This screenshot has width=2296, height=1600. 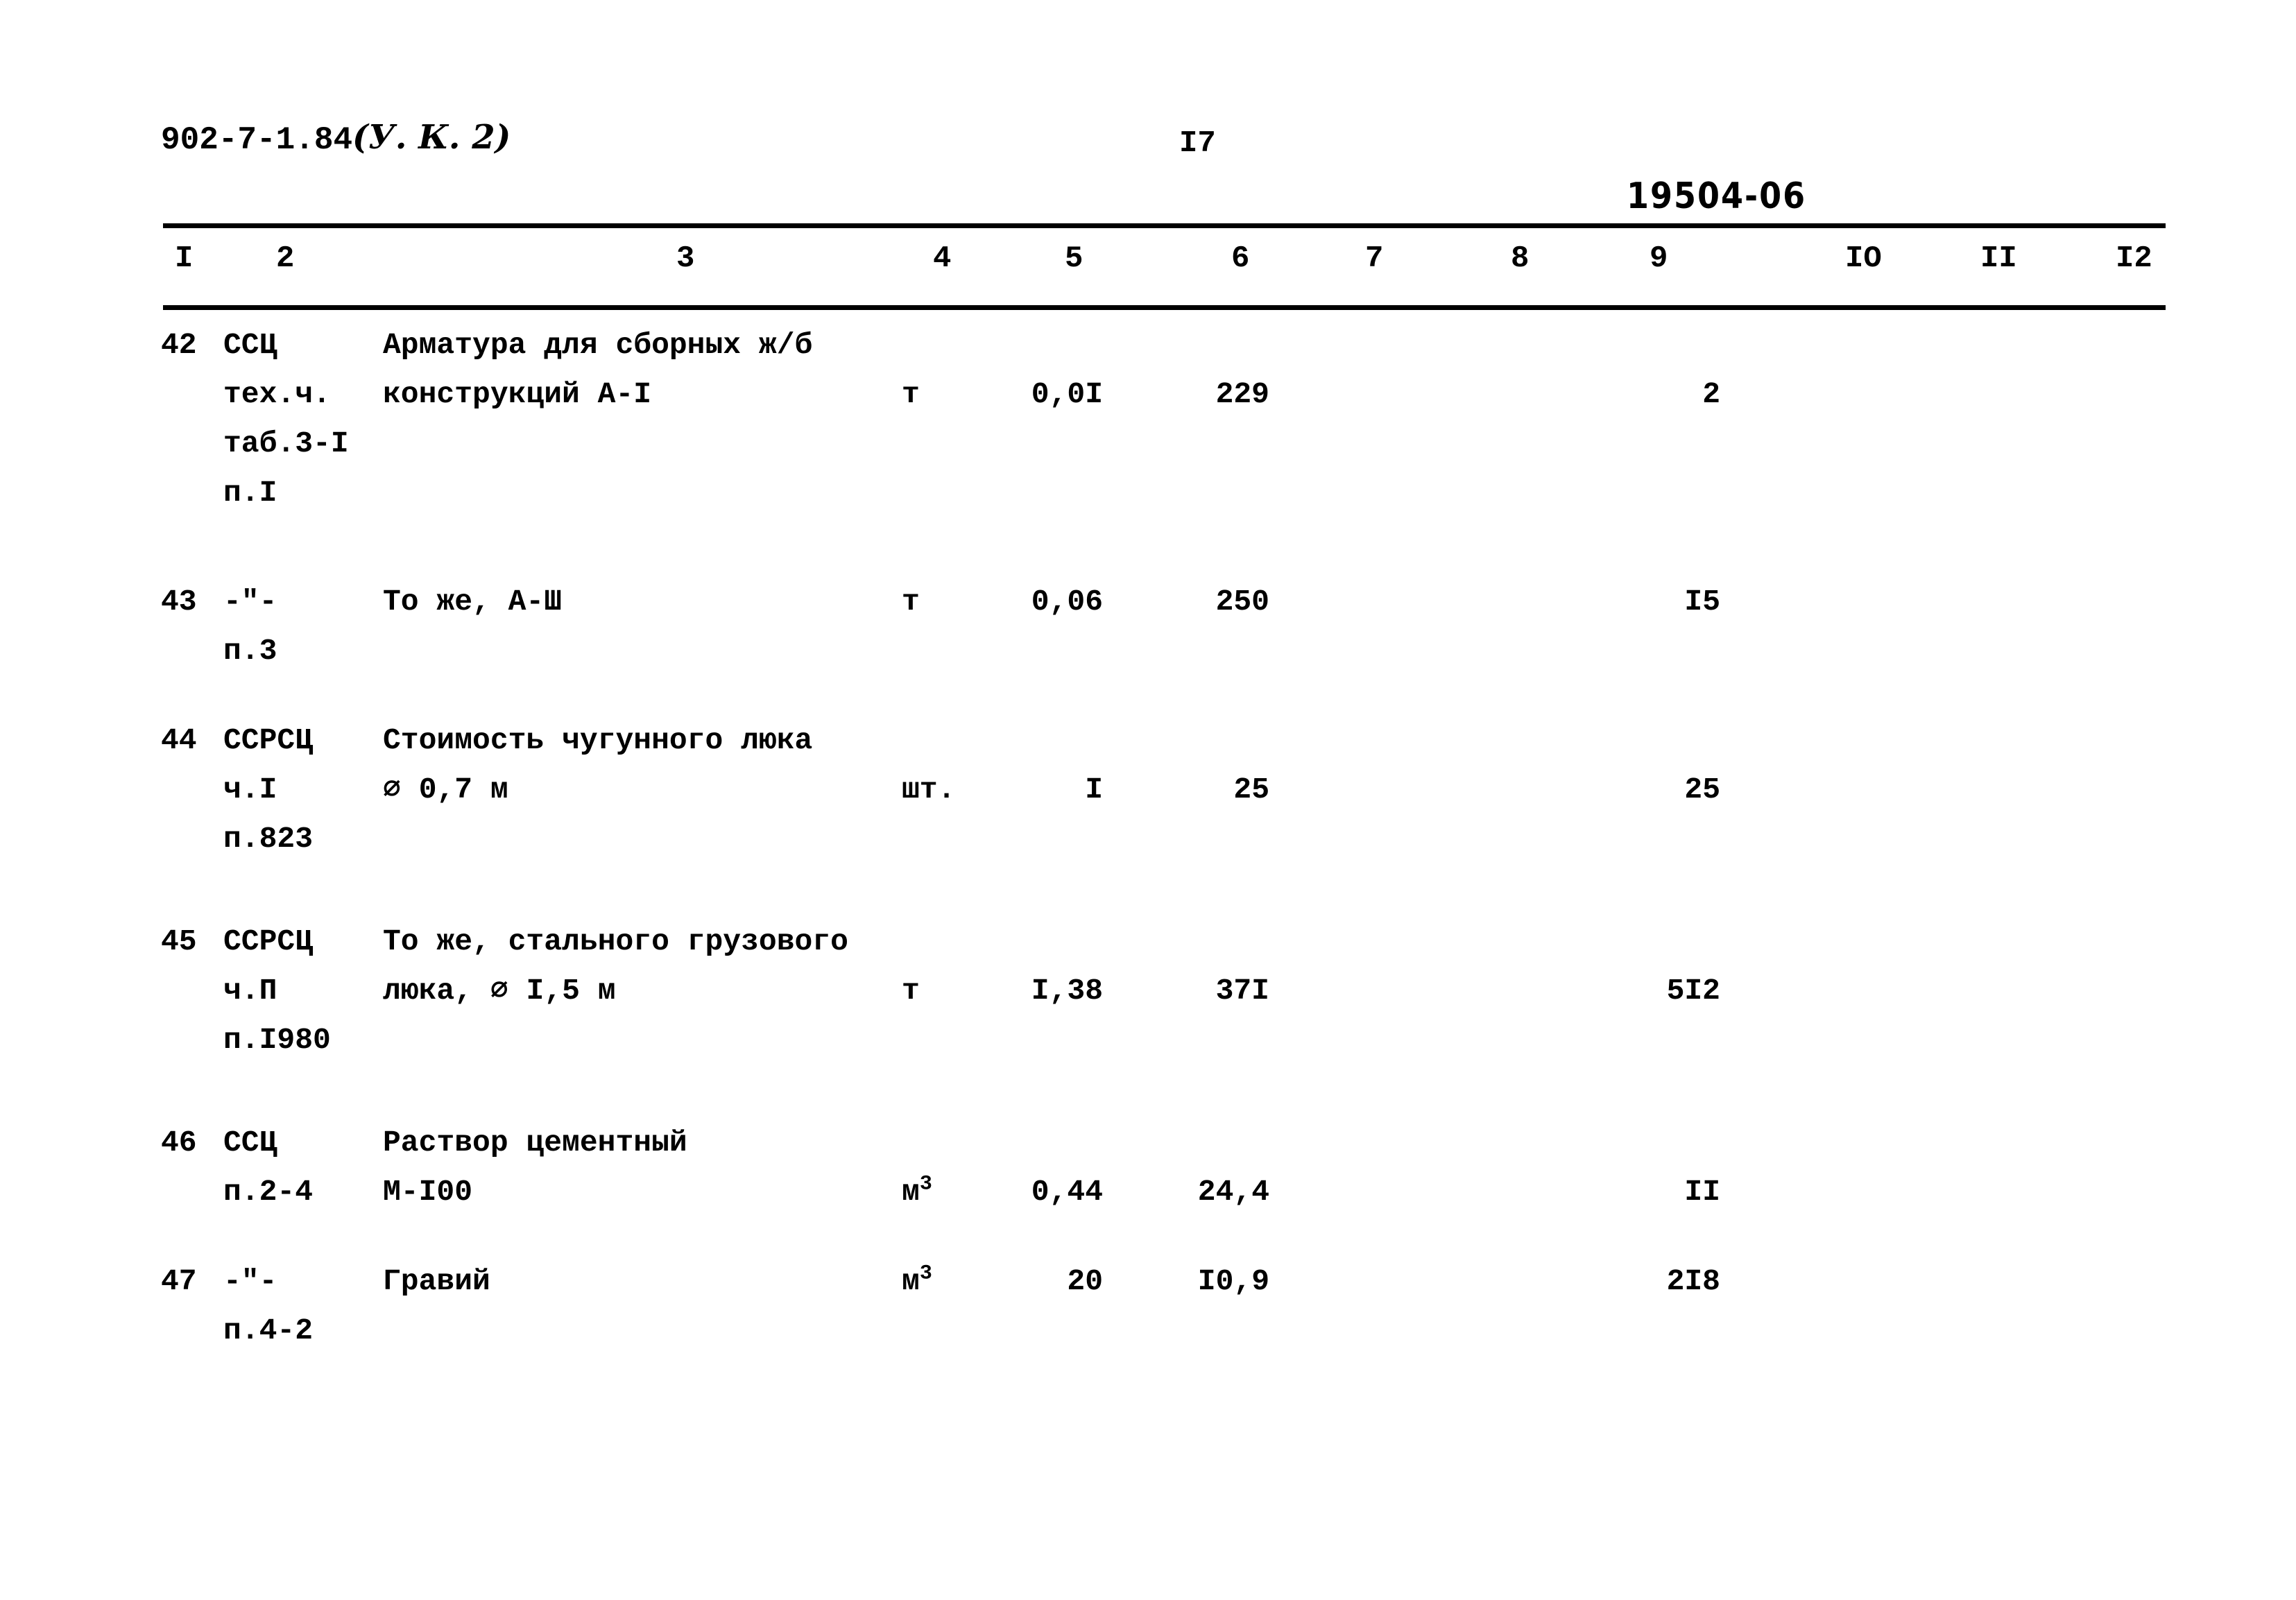 I want to click on row-total: 2I8, so click(x=1693, y=1281).